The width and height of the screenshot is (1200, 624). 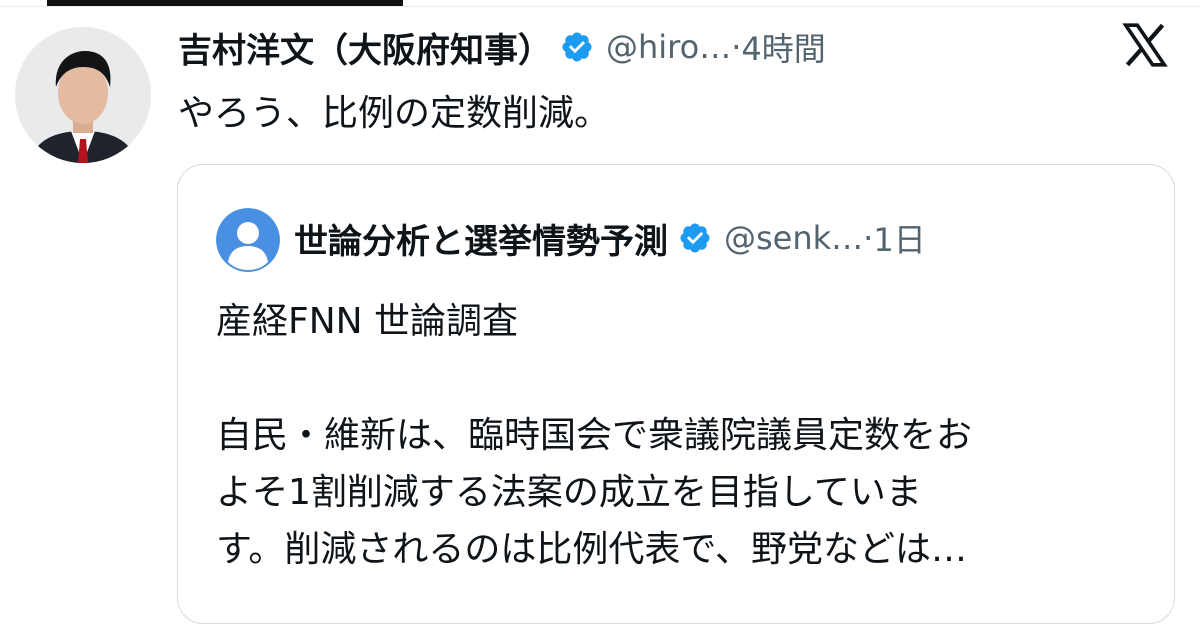 What do you see at coordinates (365, 47) in the screenshot?
I see `author-name: 吉村洋文（大阪府知事）` at bounding box center [365, 47].